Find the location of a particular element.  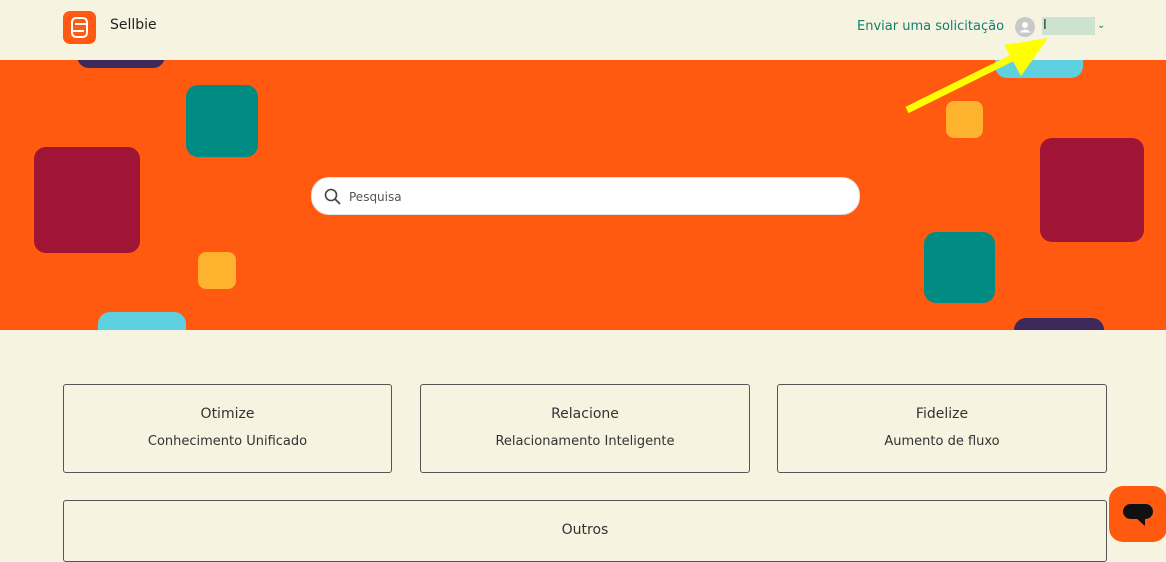

search-icon is located at coordinates (332, 196).